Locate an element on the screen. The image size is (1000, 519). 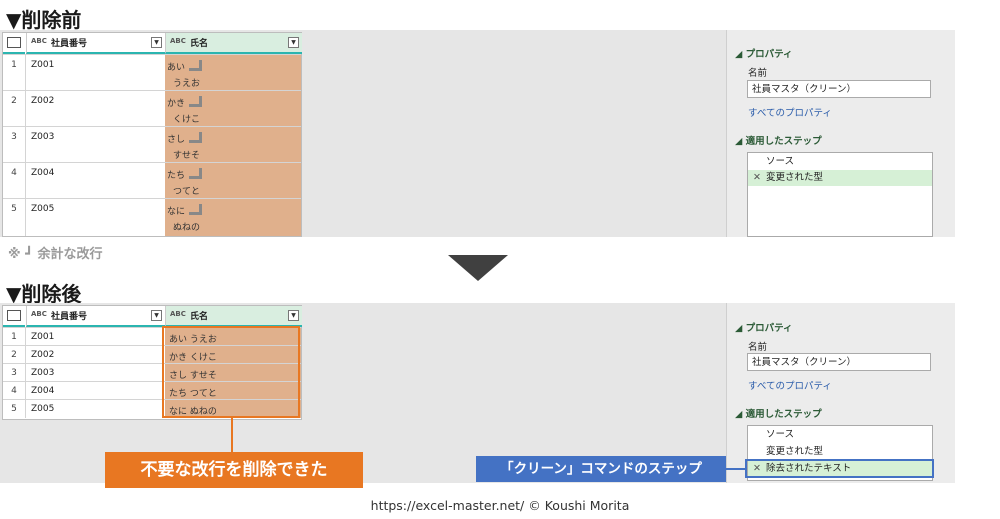
table-row: 2 Z002 かき くけこ is located at coordinates (152, 108).